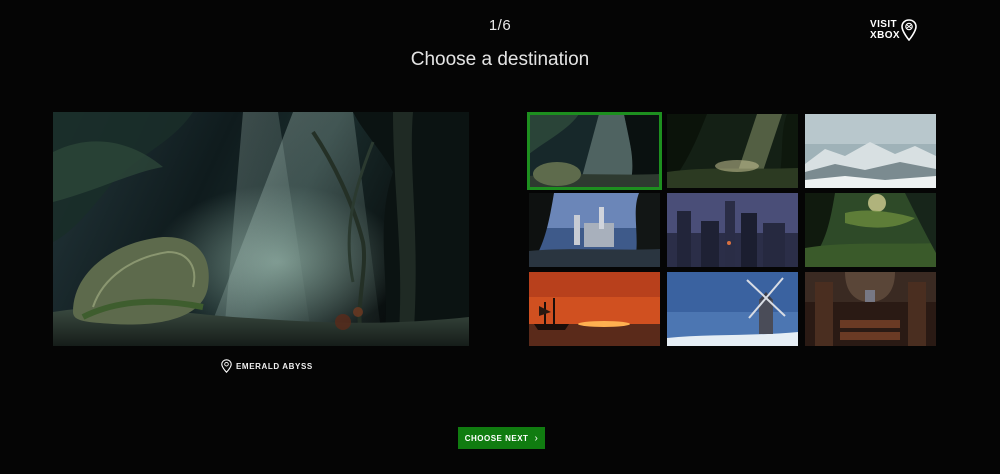 This screenshot has width=1000, height=474. I want to click on brand-line-2: XBOX, so click(885, 35).